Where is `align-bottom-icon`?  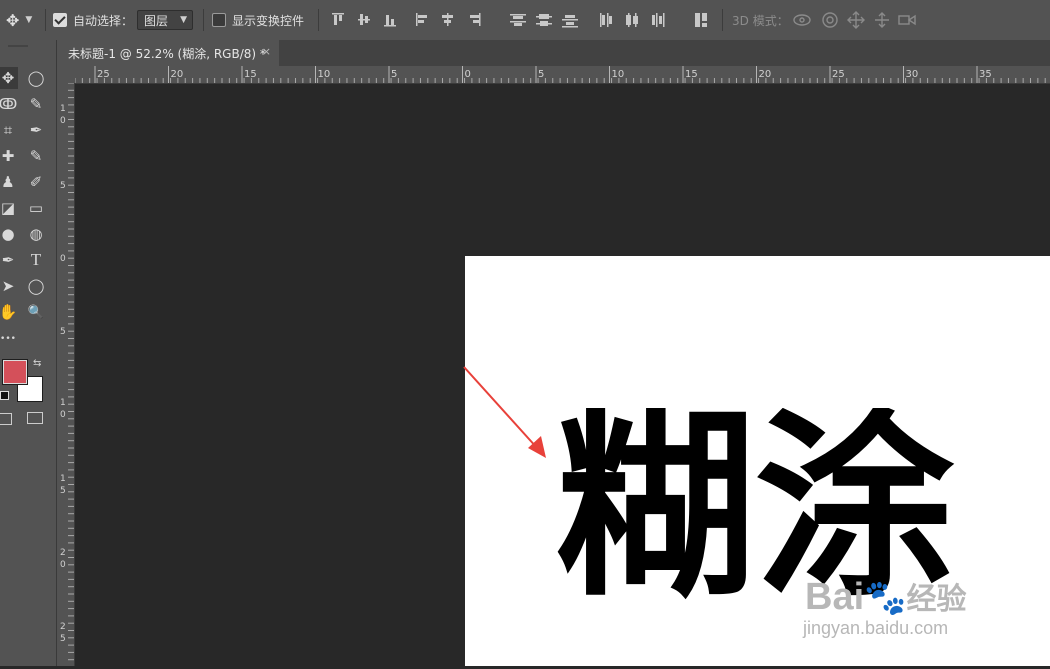
align-bottom-icon is located at coordinates (390, 21).